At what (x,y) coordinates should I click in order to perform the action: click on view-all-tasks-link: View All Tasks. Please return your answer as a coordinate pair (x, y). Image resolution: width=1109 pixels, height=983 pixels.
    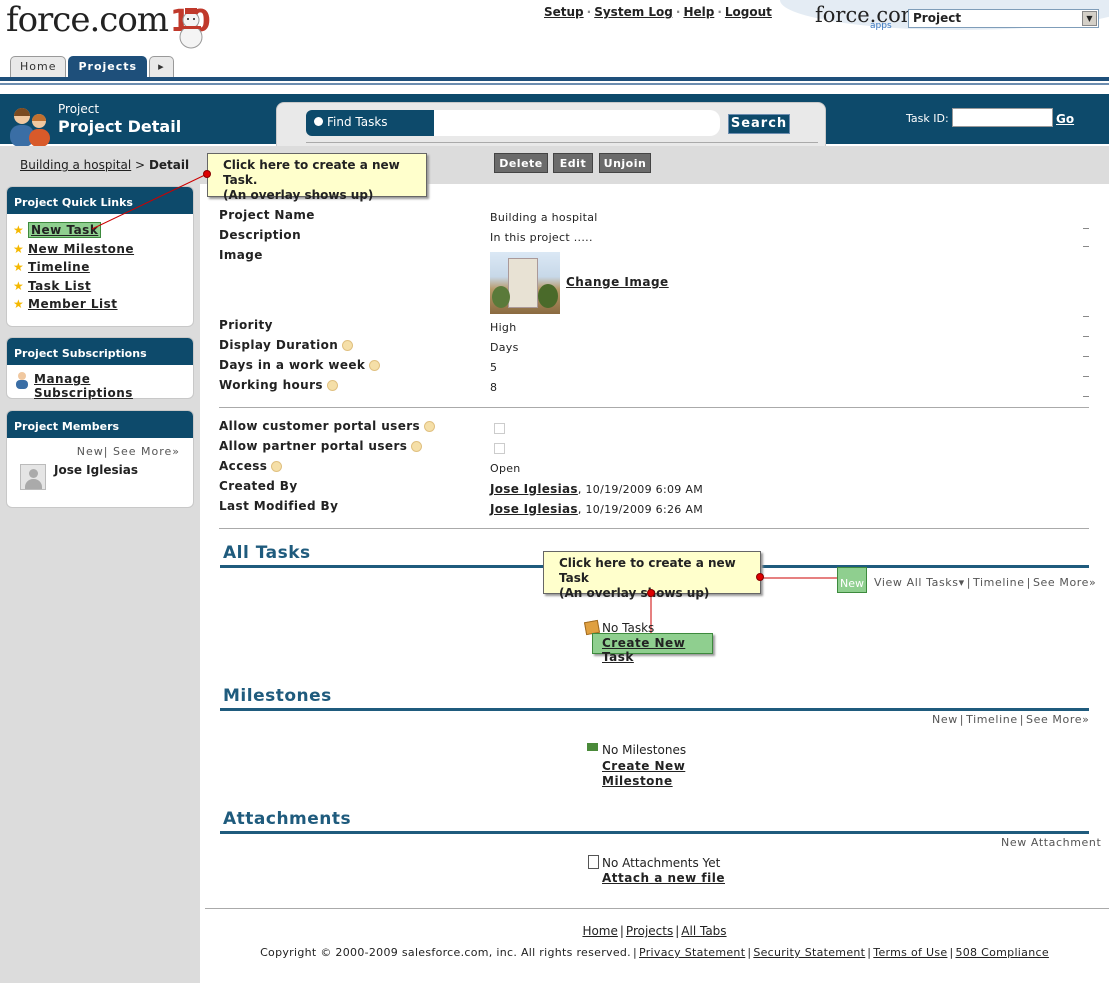
    Looking at the image, I should click on (916, 582).